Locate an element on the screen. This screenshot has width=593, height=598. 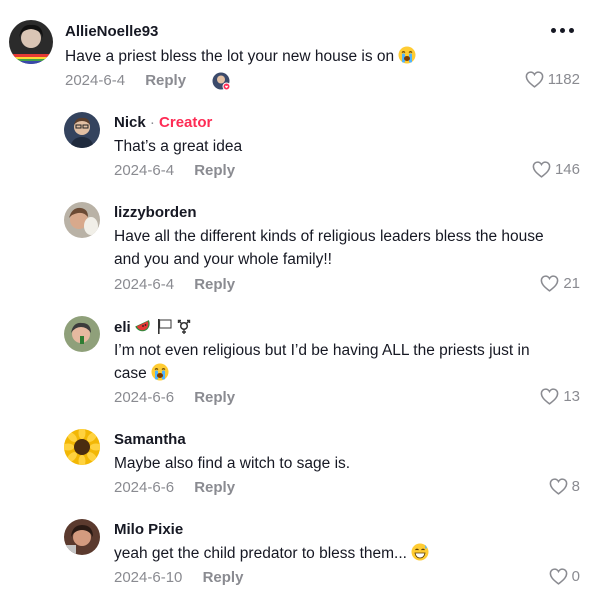
comment-author: Samantha is located at coordinates (150, 439).